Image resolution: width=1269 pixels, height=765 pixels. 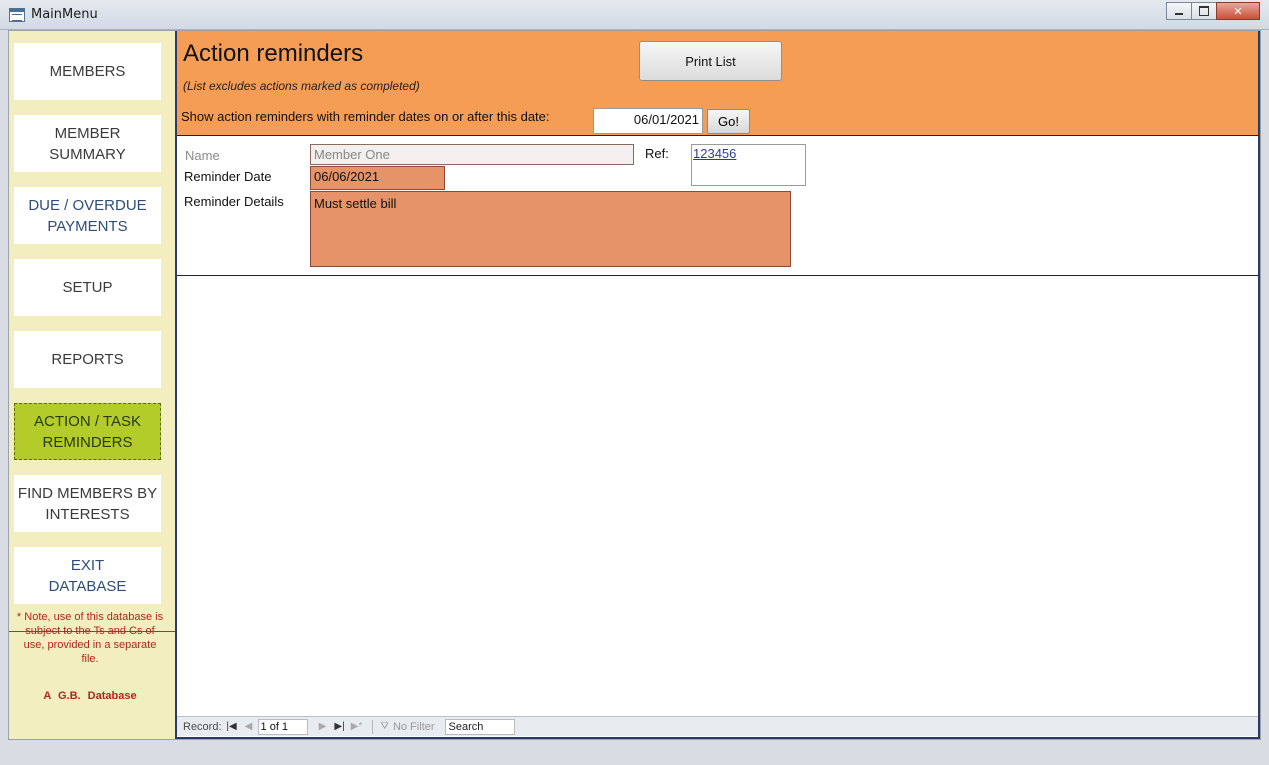 I want to click on status-bar, so click(x=634, y=751).